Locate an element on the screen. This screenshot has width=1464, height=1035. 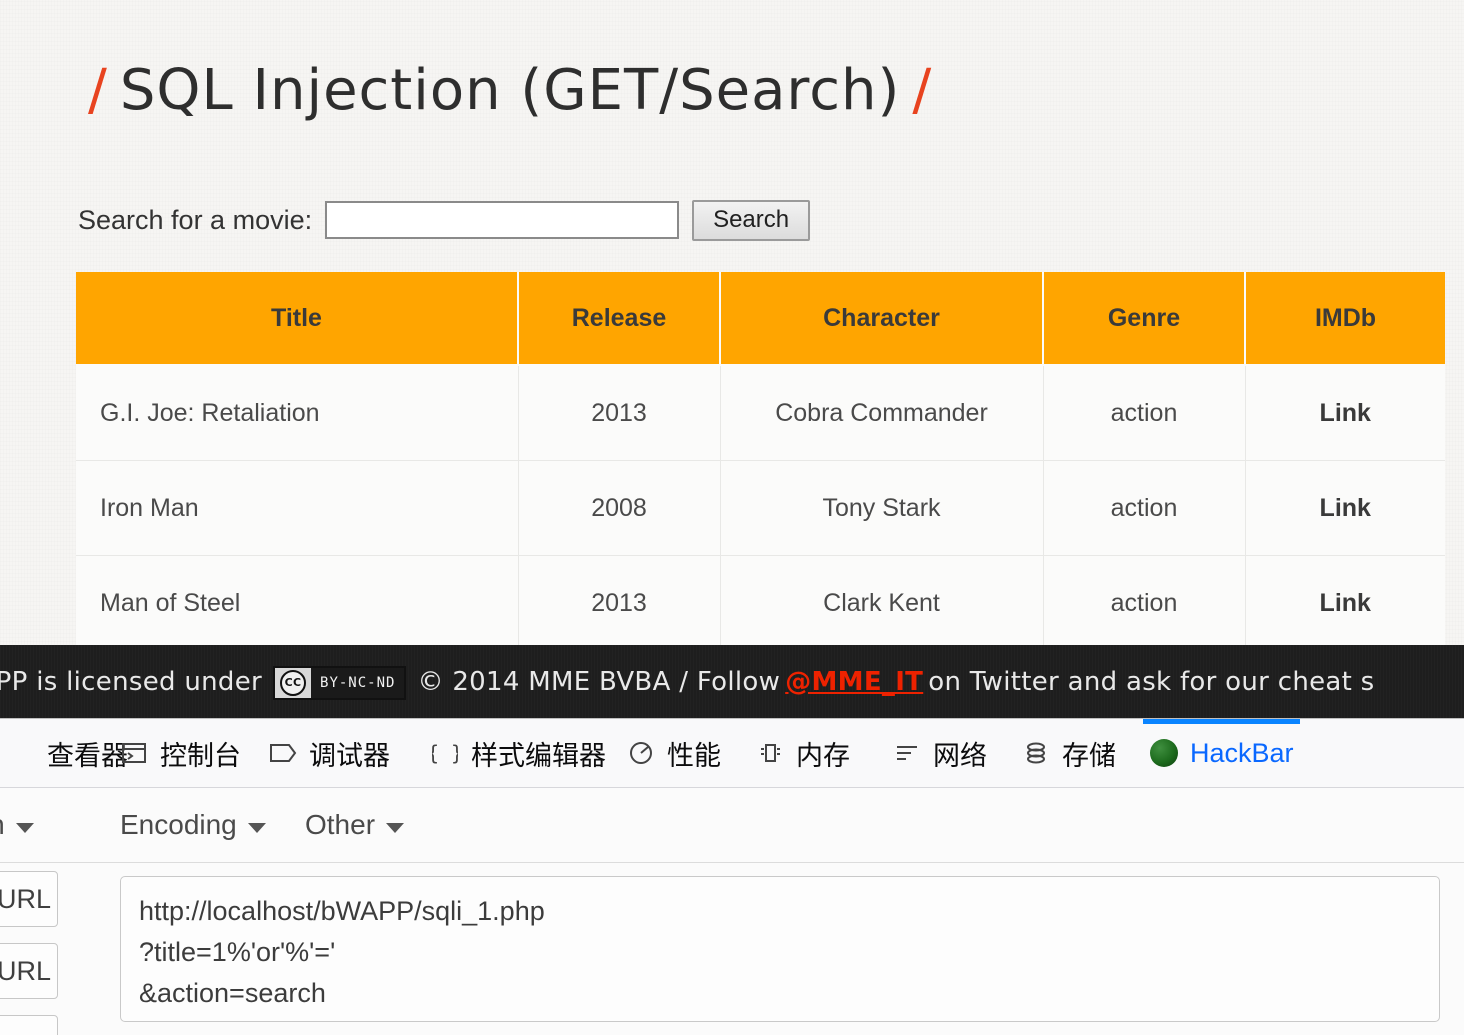
footer-text-tail: on Twitter and ask for our cheat s is located at coordinates (1151, 681).